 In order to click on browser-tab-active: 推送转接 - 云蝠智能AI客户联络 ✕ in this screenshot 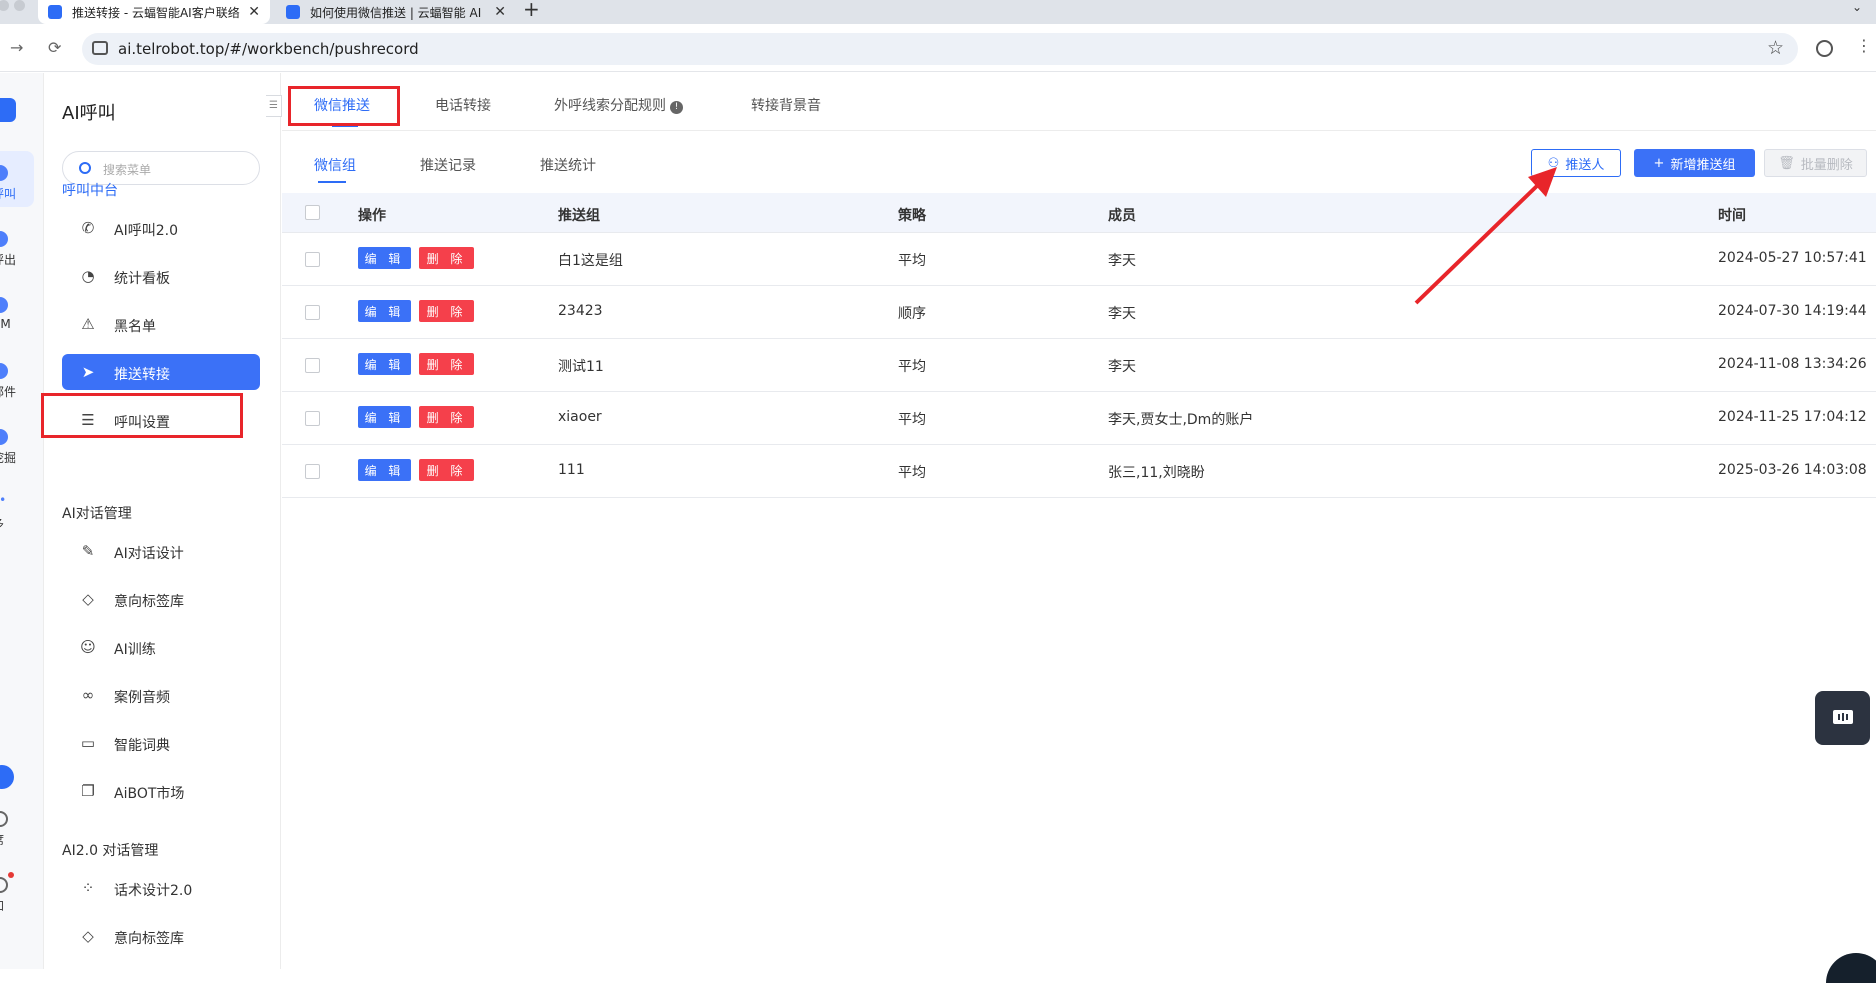, I will do `click(154, 12)`.